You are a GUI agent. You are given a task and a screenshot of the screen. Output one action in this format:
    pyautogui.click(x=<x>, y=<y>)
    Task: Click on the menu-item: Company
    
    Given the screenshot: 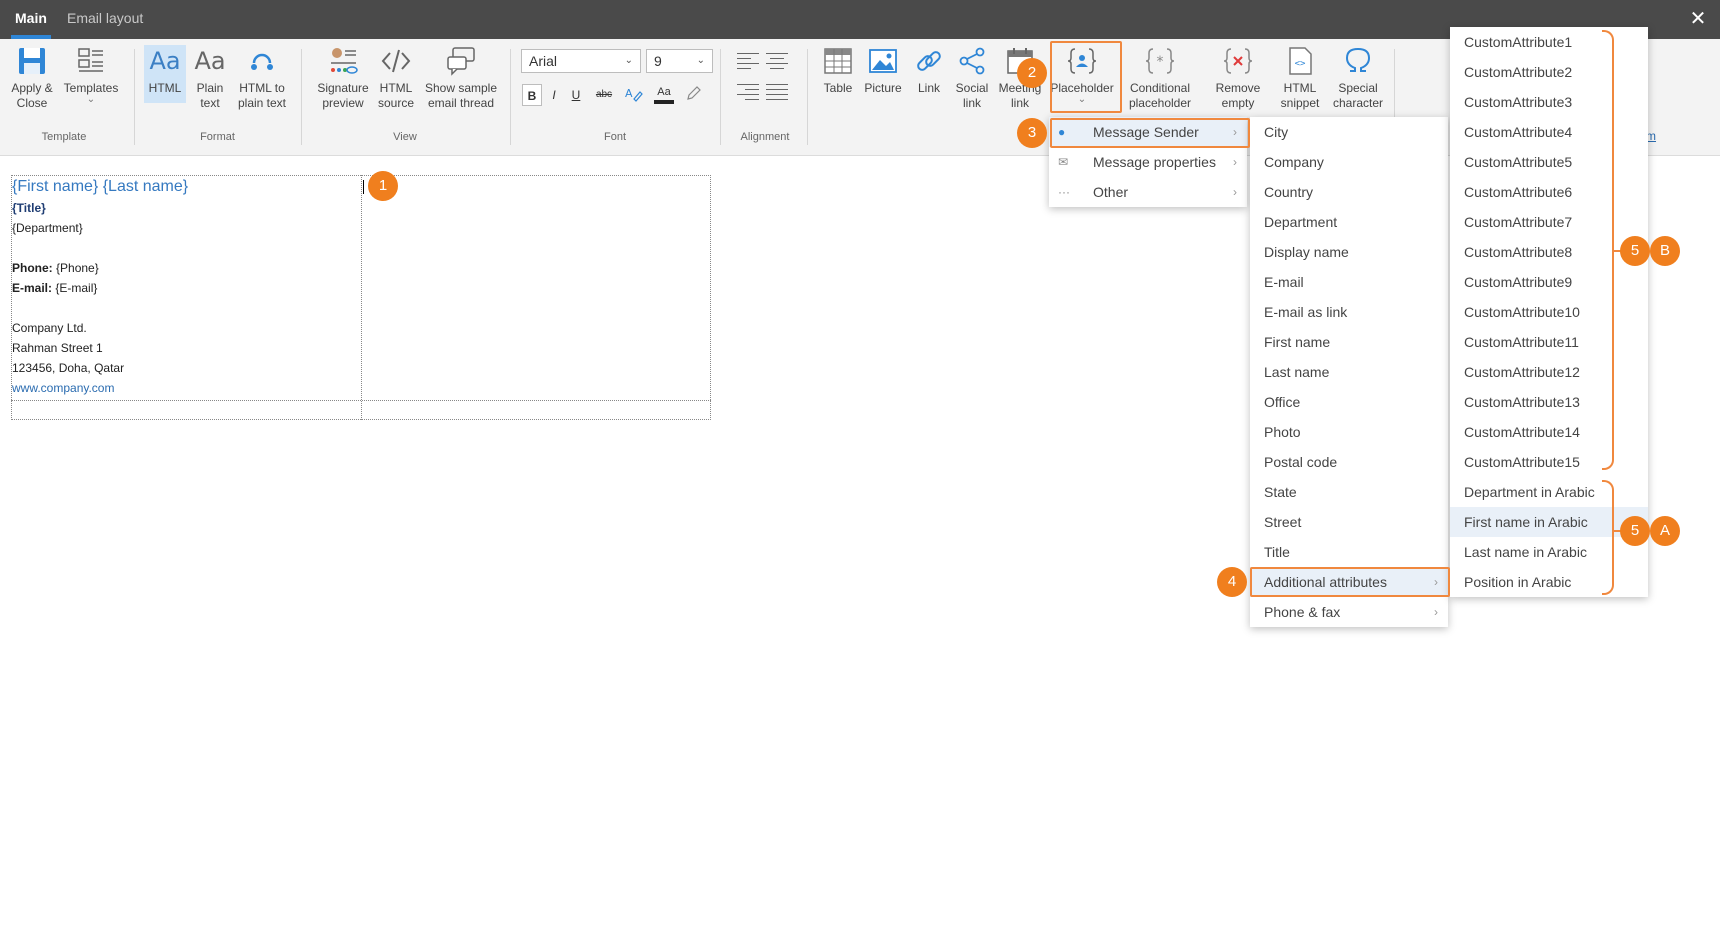 What is the action you would take?
    pyautogui.click(x=1349, y=162)
    